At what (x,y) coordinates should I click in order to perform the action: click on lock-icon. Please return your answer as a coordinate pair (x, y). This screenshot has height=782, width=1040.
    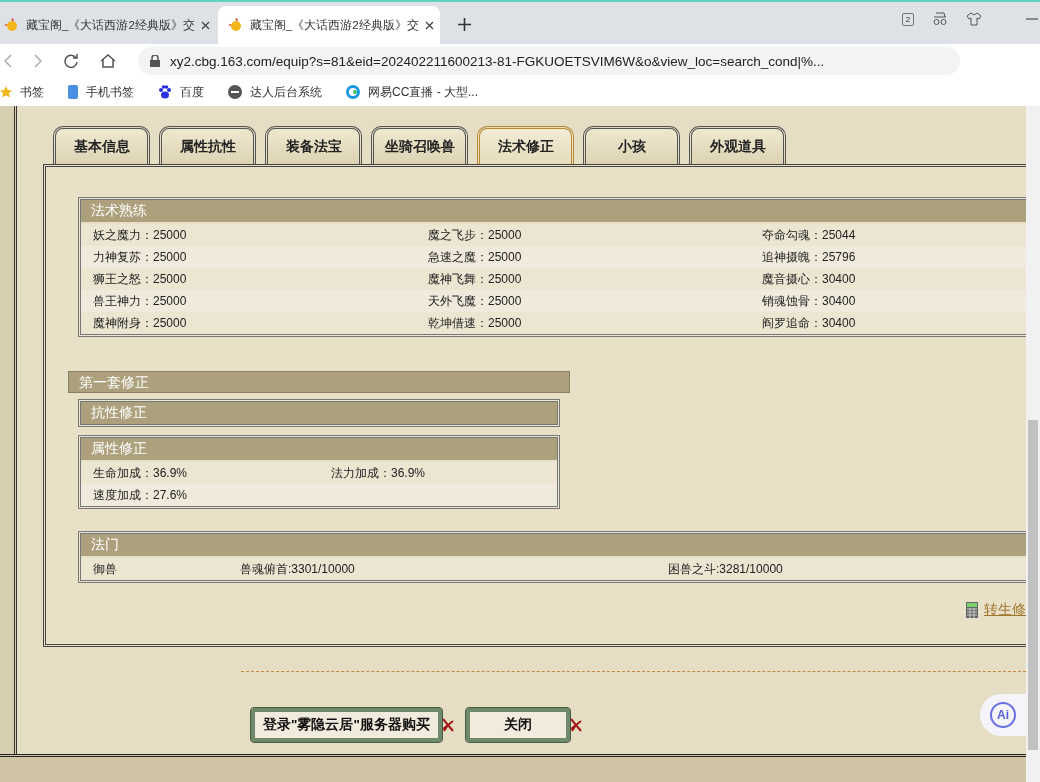
    Looking at the image, I should click on (155, 61).